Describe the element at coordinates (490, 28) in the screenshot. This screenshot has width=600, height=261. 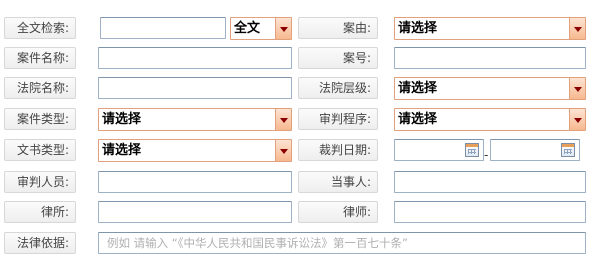
I see `cause-select: 请选择` at that location.